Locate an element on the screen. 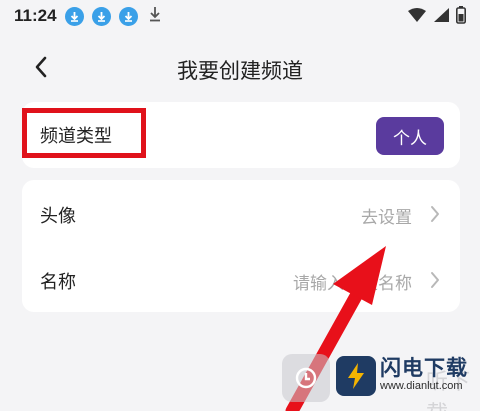  battery-icon is located at coordinates (461, 17).